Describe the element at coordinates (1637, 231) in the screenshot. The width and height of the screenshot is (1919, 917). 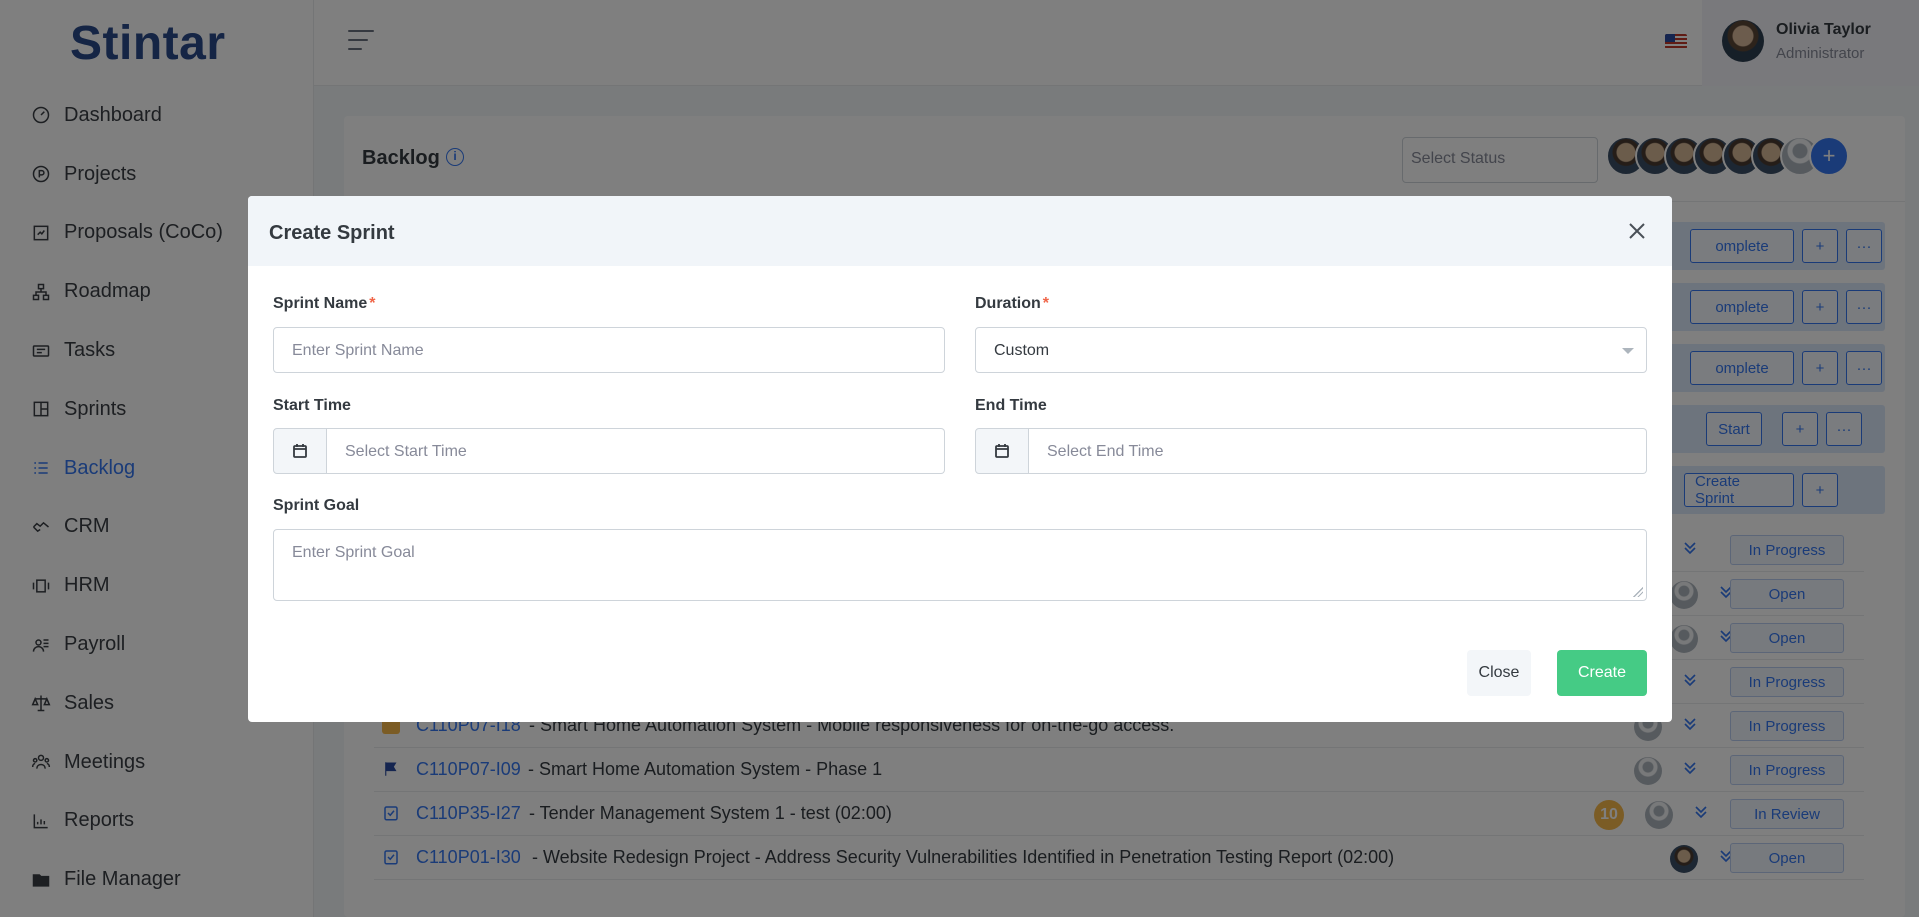
I see `close-icon` at that location.